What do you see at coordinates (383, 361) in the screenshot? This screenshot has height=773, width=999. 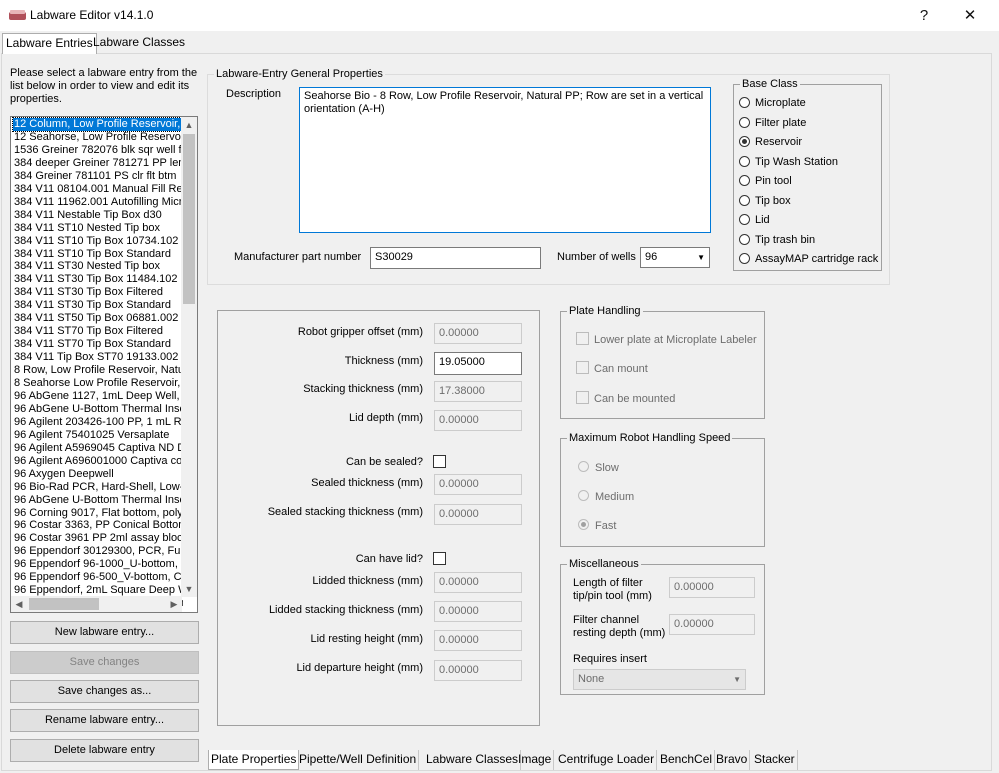 I see `thickness-label: Thickness (mm)` at bounding box center [383, 361].